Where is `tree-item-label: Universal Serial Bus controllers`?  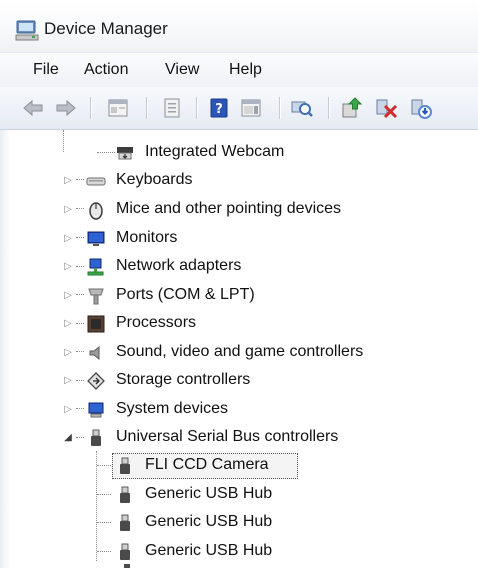
tree-item-label: Universal Serial Bus controllers is located at coordinates (227, 436).